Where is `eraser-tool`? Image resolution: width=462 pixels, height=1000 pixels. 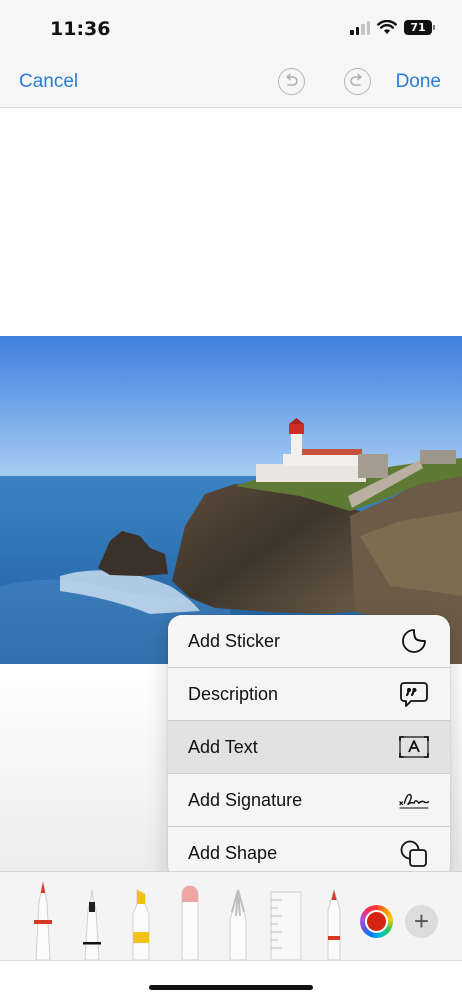
eraser-tool is located at coordinates (190, 921).